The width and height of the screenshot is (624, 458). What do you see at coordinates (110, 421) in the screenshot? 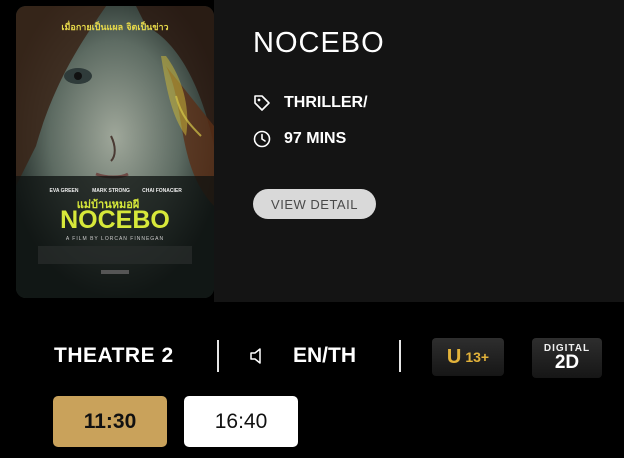
I see `showtime-button: 11:30` at bounding box center [110, 421].